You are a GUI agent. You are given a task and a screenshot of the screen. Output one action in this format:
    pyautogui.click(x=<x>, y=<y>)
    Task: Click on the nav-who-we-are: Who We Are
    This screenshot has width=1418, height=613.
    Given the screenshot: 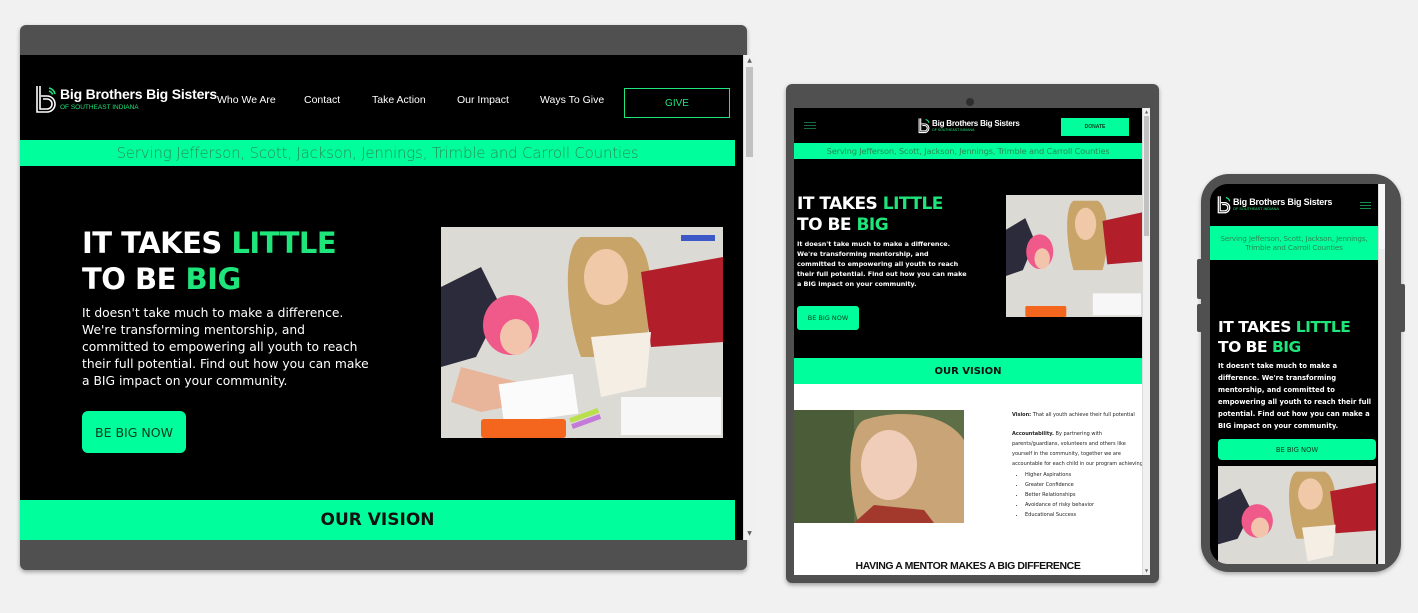 What is the action you would take?
    pyautogui.click(x=246, y=100)
    